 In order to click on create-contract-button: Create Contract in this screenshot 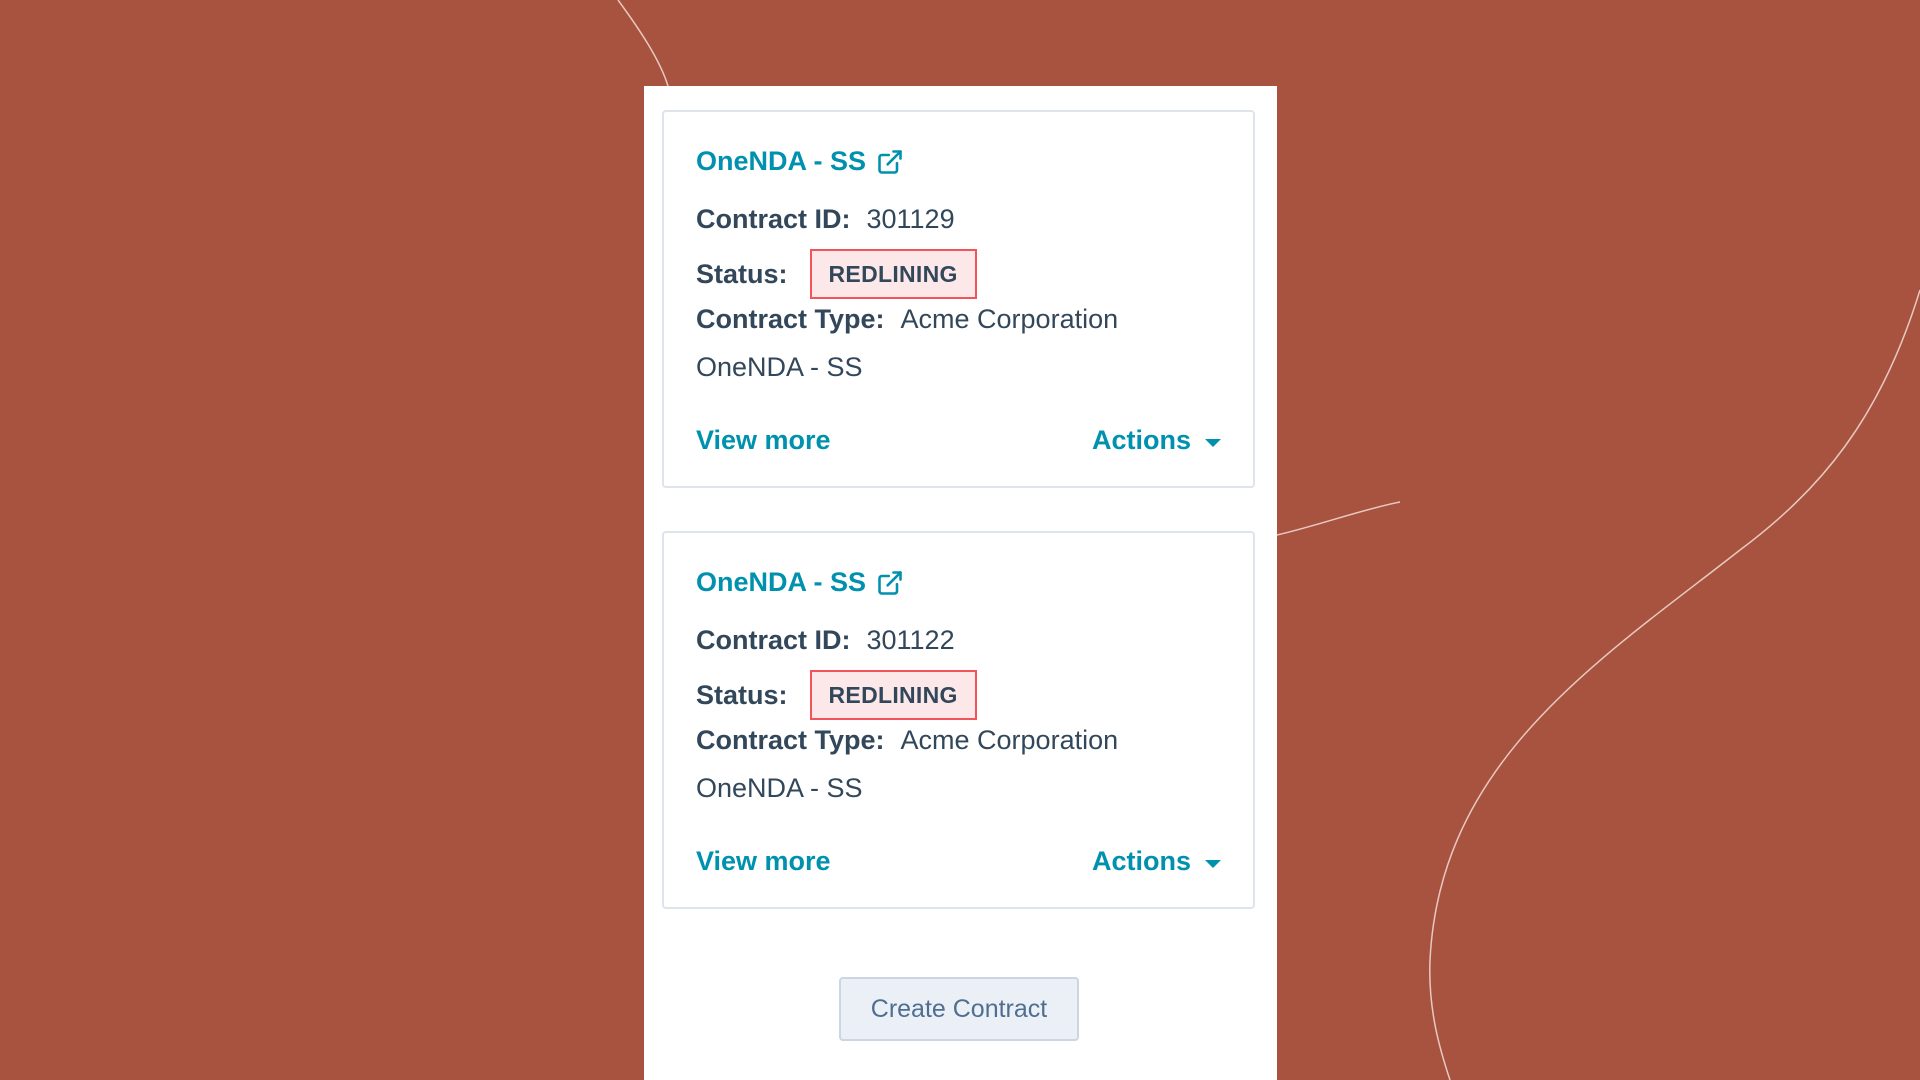, I will do `click(959, 1009)`.